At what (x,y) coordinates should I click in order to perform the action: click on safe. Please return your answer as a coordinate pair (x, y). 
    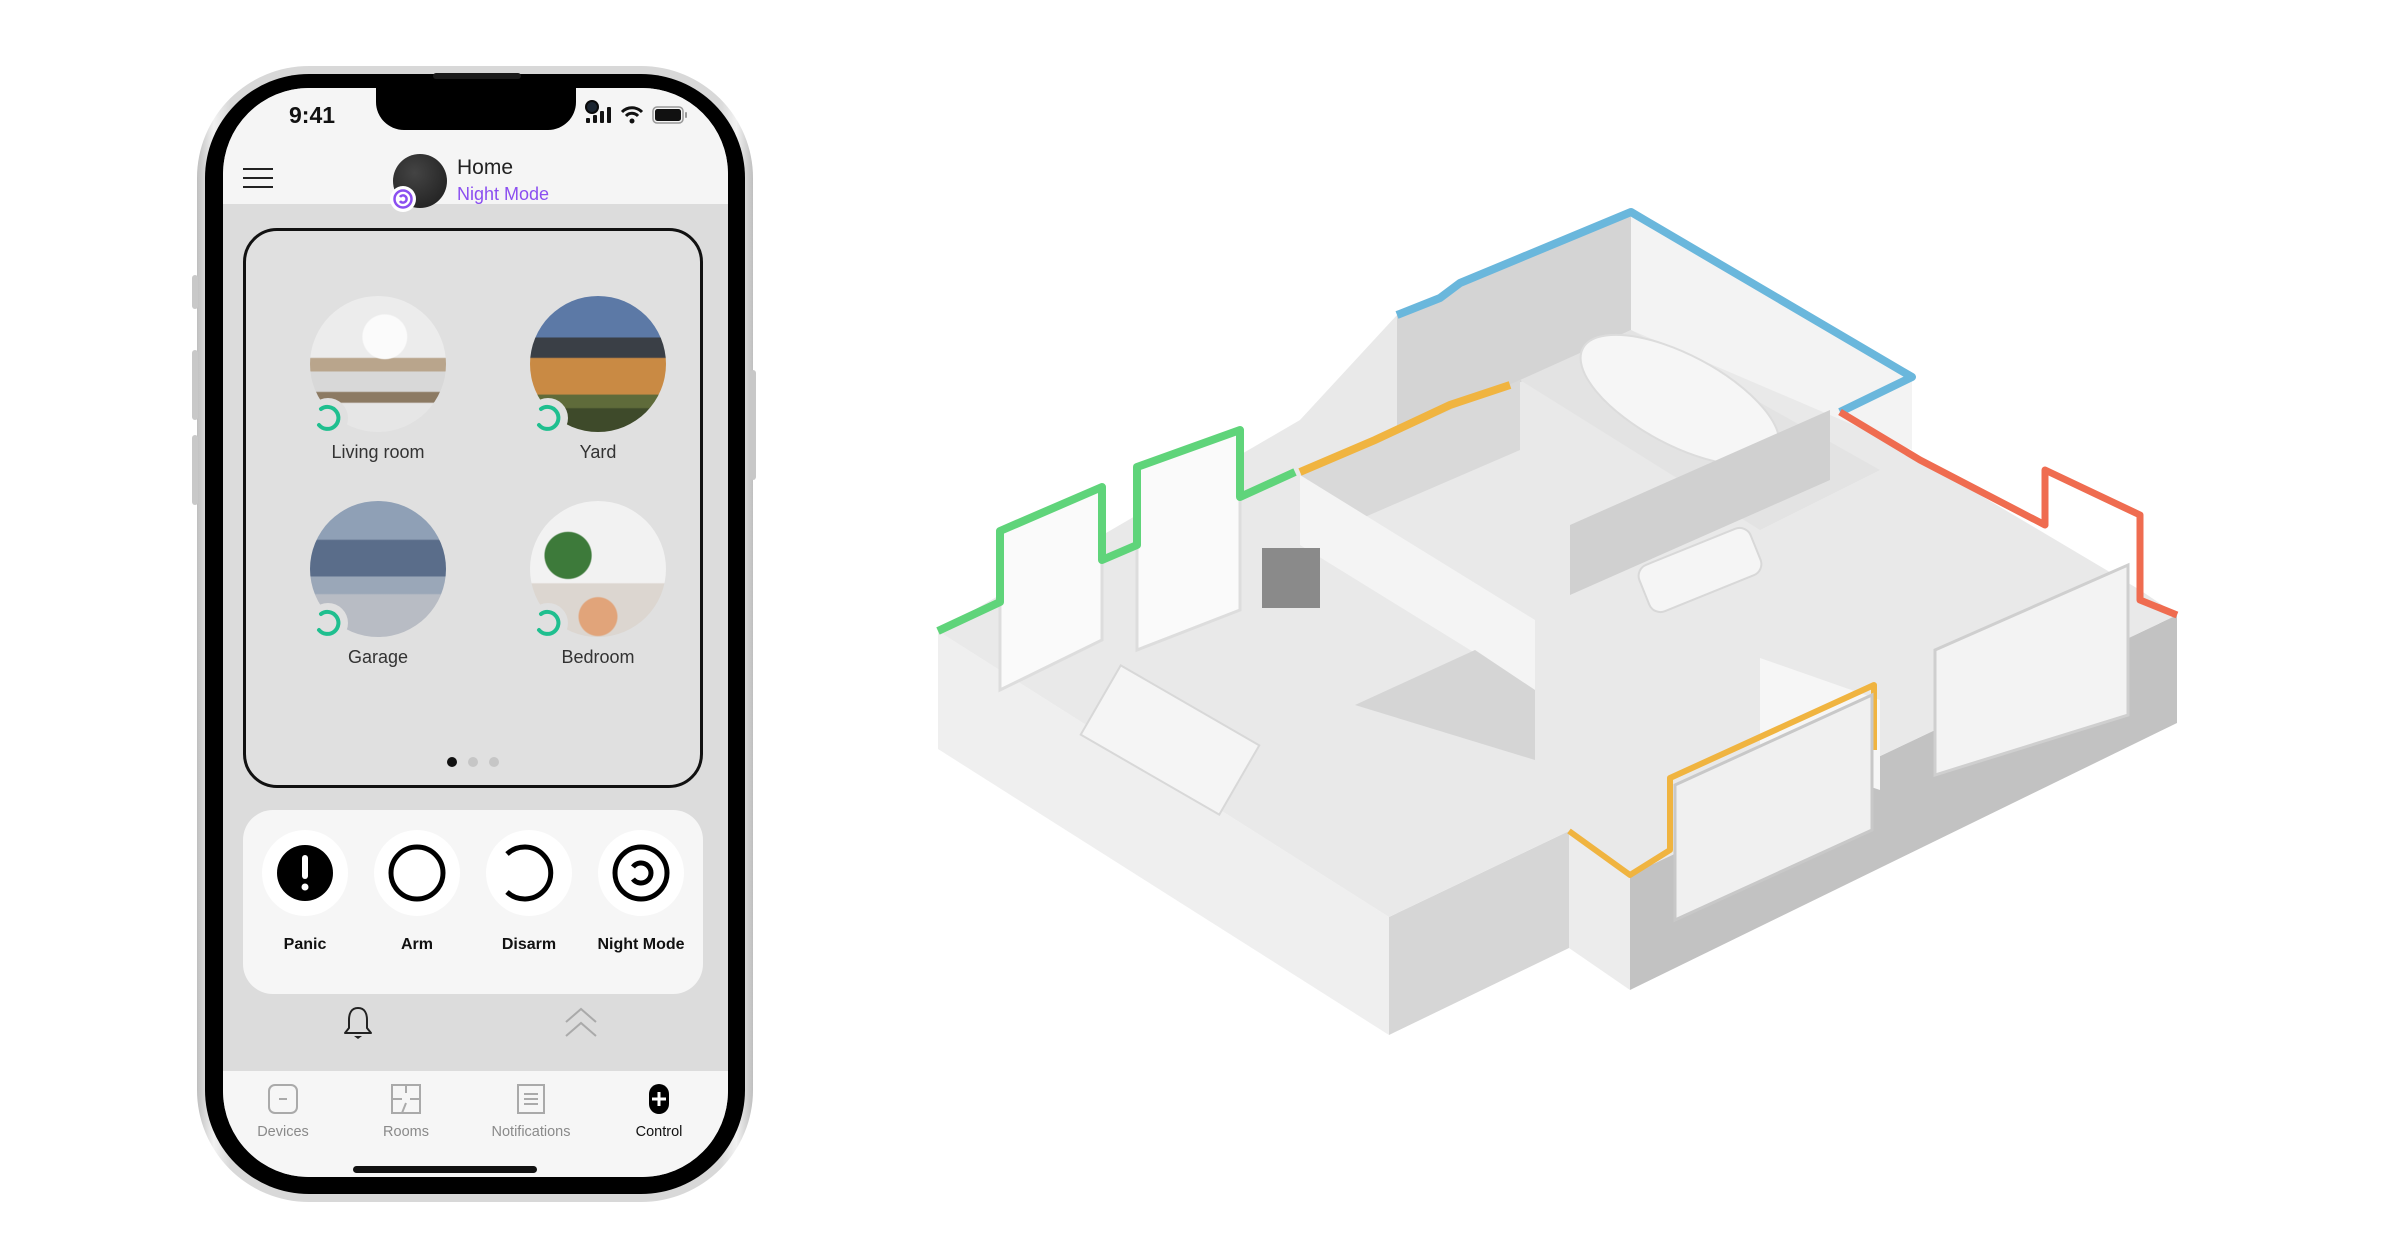
    Looking at the image, I should click on (1291, 578).